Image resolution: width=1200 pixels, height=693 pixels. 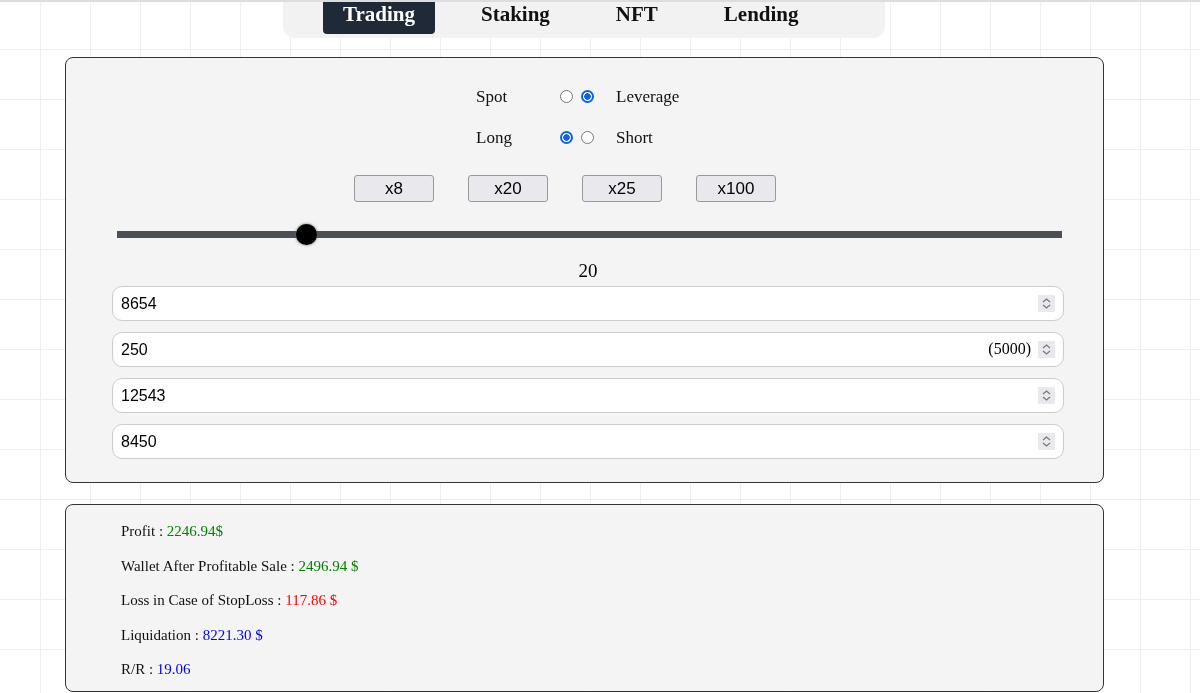 I want to click on result-line: R/R : 19.06, so click(x=156, y=669).